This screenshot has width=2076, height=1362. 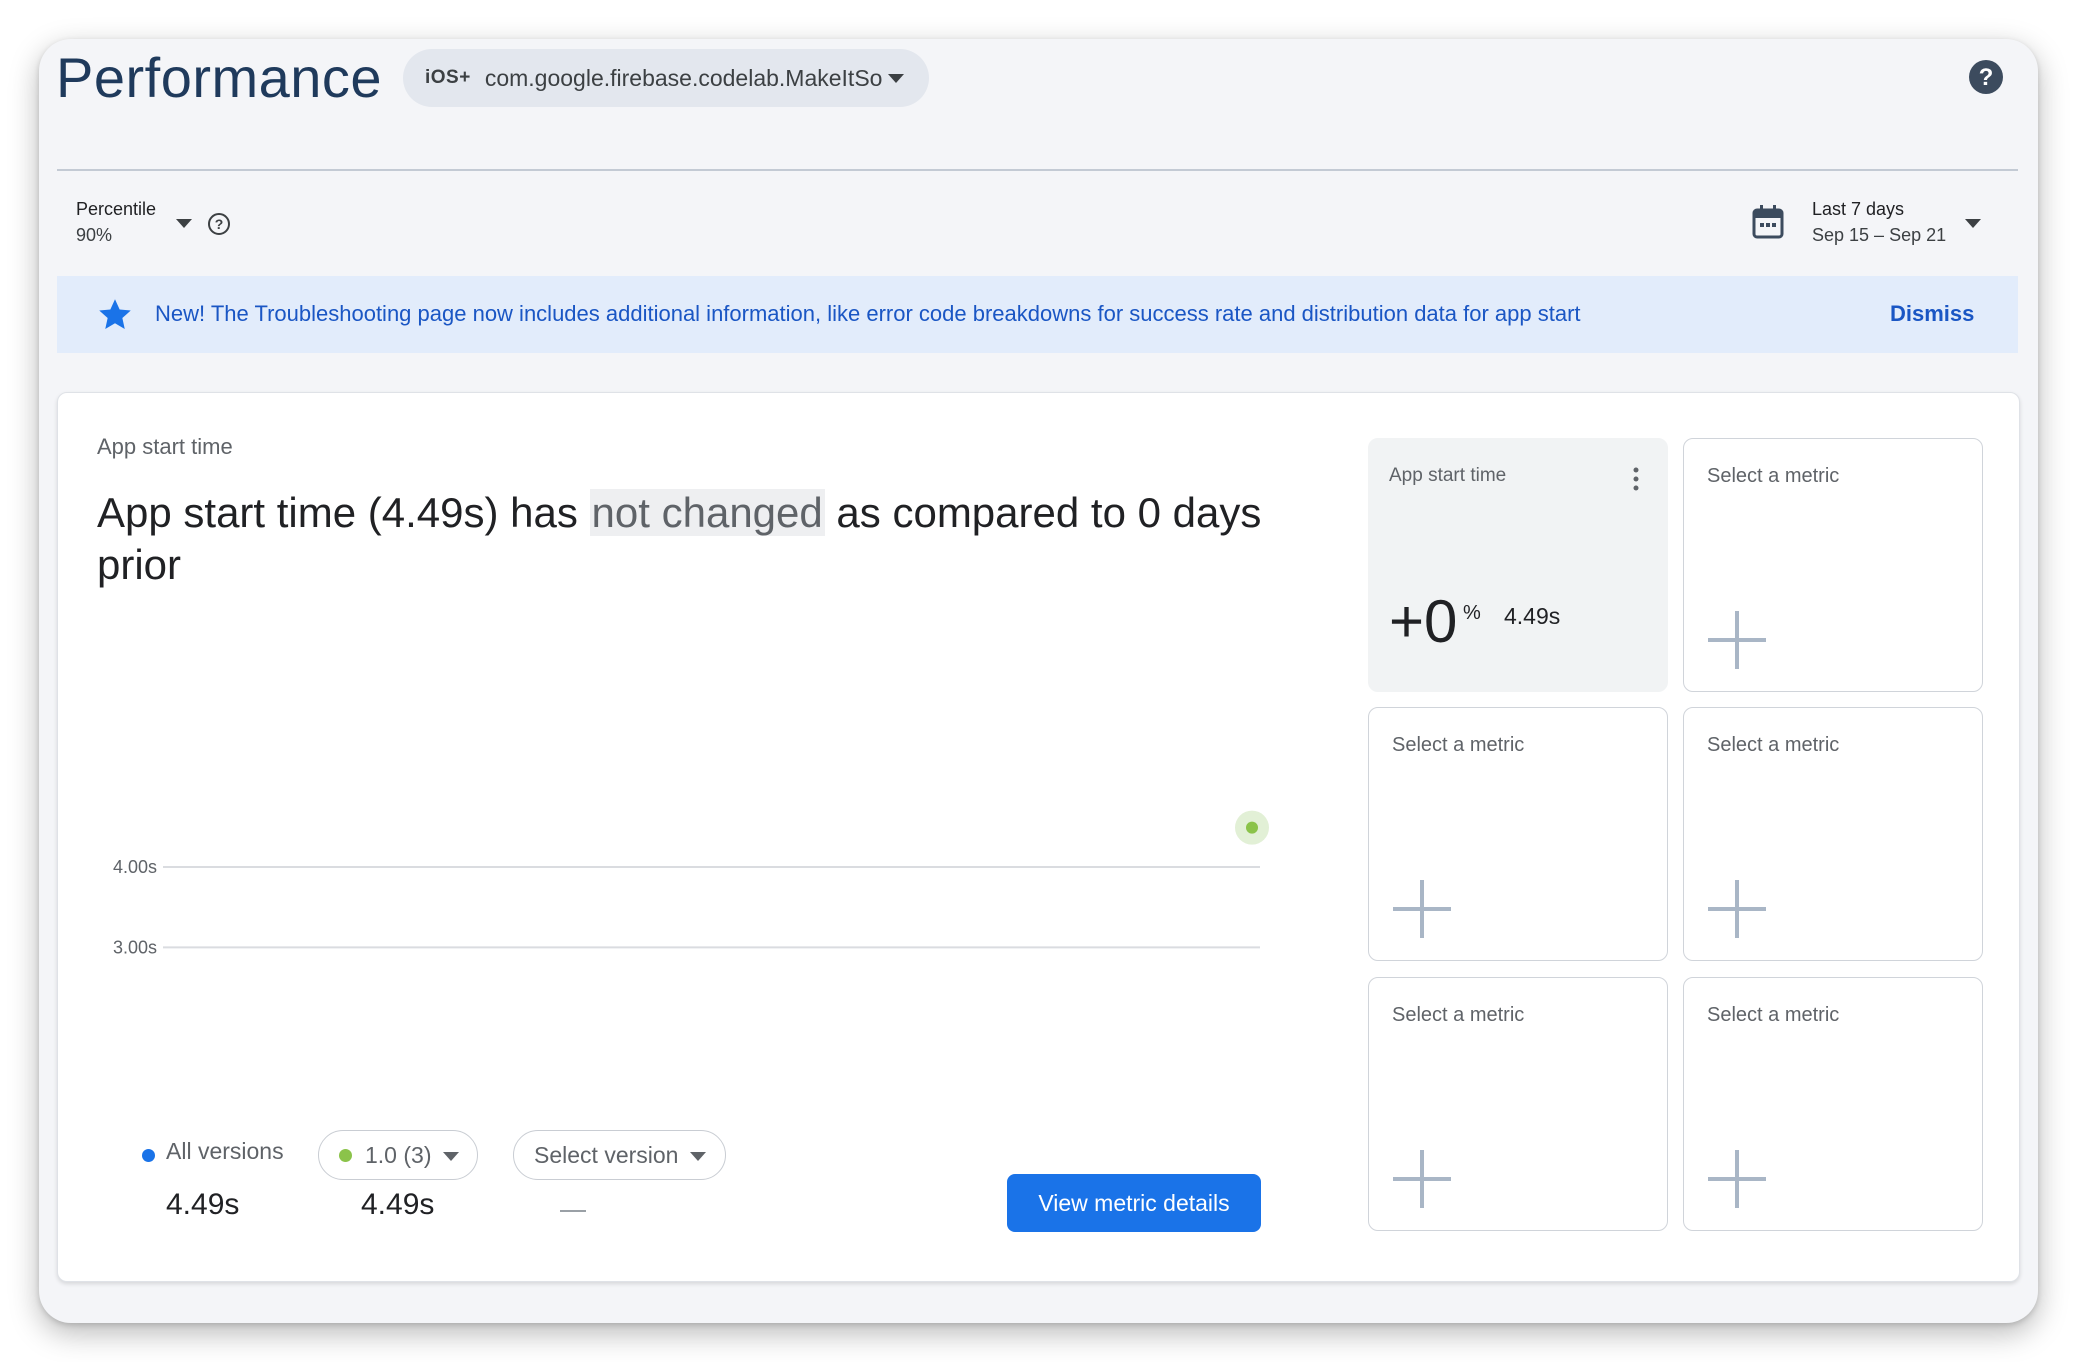 I want to click on date-range-dropdown-icon, so click(x=1973, y=223).